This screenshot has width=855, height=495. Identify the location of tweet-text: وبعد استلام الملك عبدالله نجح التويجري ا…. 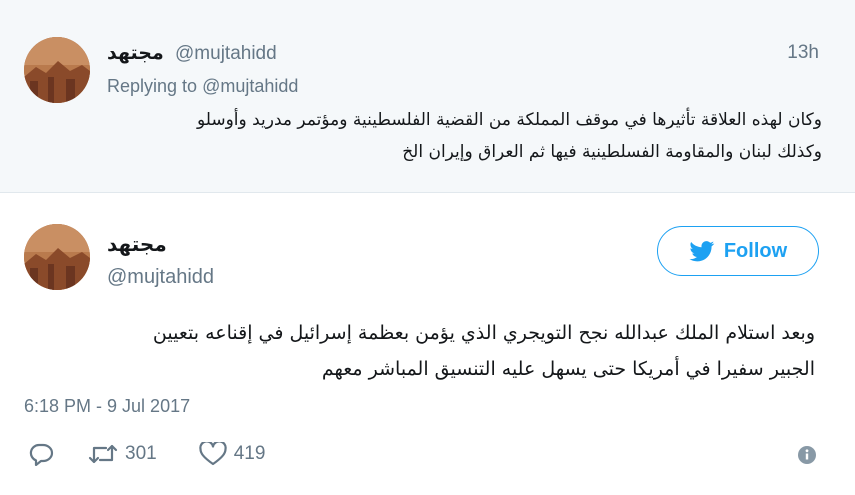
(435, 351).